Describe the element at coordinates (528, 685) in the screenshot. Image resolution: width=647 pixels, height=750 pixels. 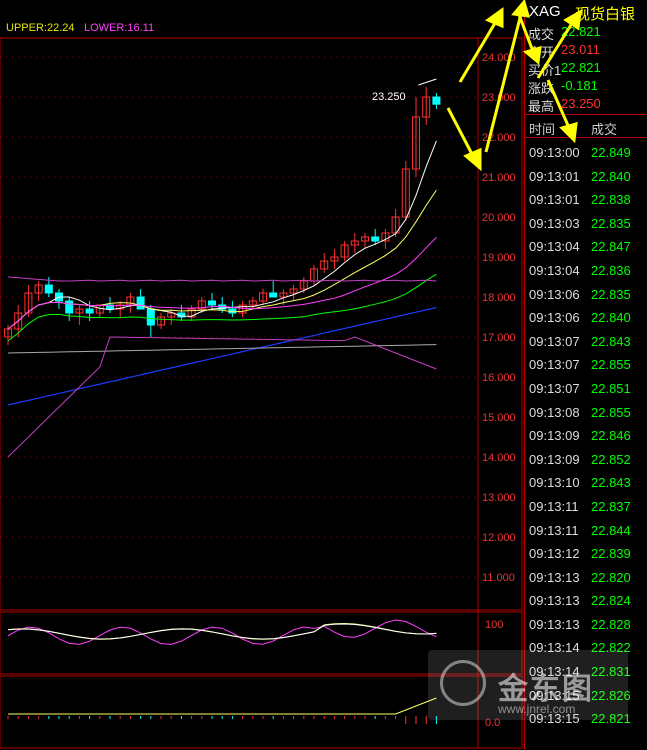
I see `watermark: 金东图 www.jnrel.com` at that location.